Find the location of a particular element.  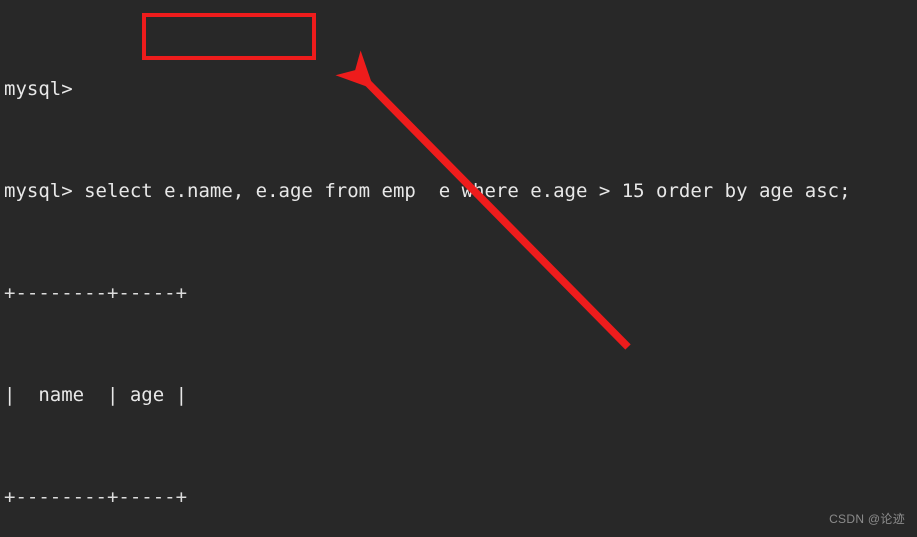

query-highlighted-columns: e.name, e.age is located at coordinates (238, 190).